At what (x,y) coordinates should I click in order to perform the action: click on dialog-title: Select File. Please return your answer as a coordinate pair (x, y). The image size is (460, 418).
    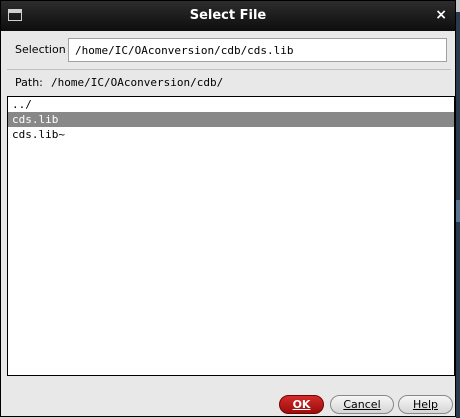
    Looking at the image, I should click on (228, 15).